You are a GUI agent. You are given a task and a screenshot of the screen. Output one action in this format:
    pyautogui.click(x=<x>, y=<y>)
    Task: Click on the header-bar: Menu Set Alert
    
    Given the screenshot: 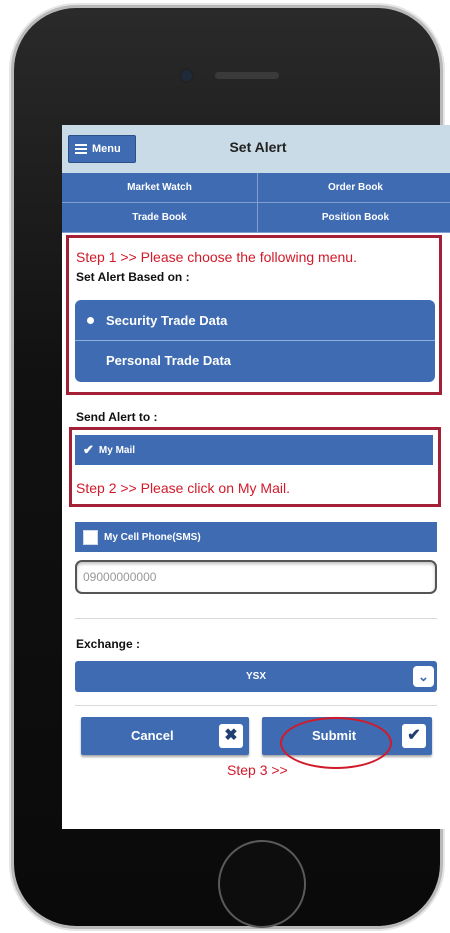 What is the action you would take?
    pyautogui.click(x=256, y=149)
    